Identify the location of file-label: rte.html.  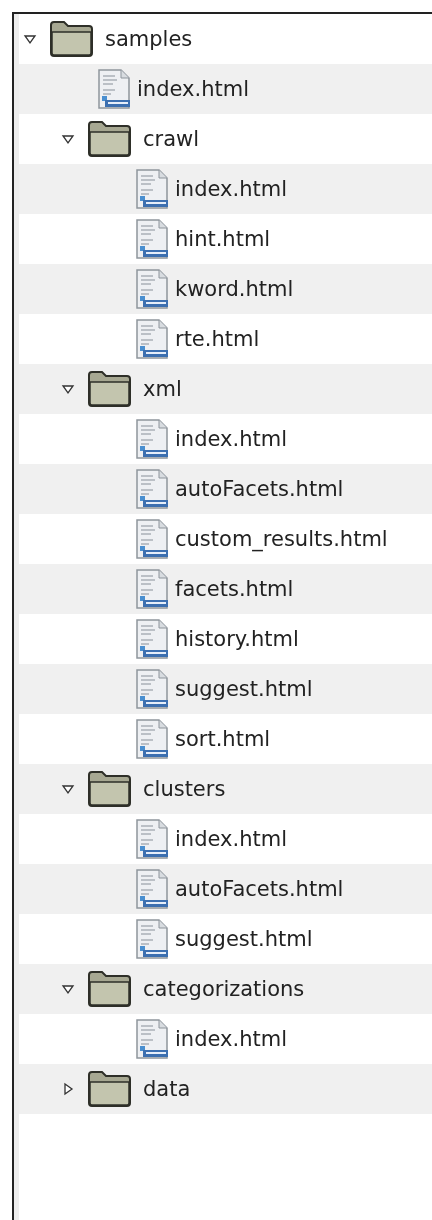
(217, 339).